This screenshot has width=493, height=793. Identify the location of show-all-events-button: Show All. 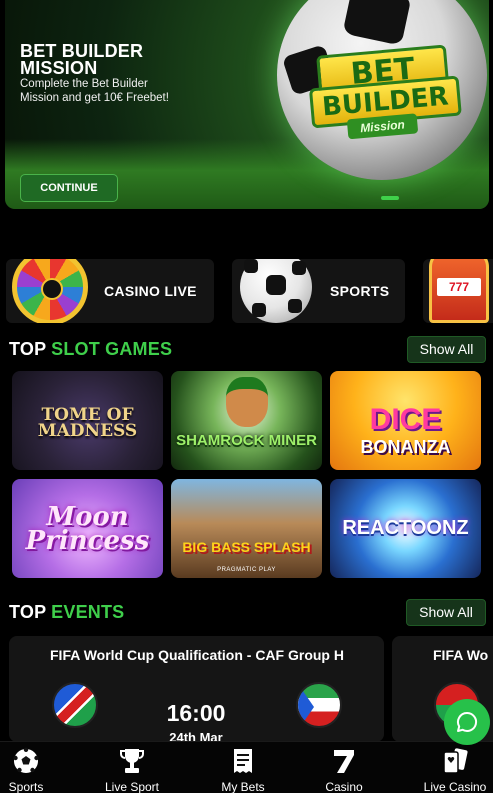
(446, 612).